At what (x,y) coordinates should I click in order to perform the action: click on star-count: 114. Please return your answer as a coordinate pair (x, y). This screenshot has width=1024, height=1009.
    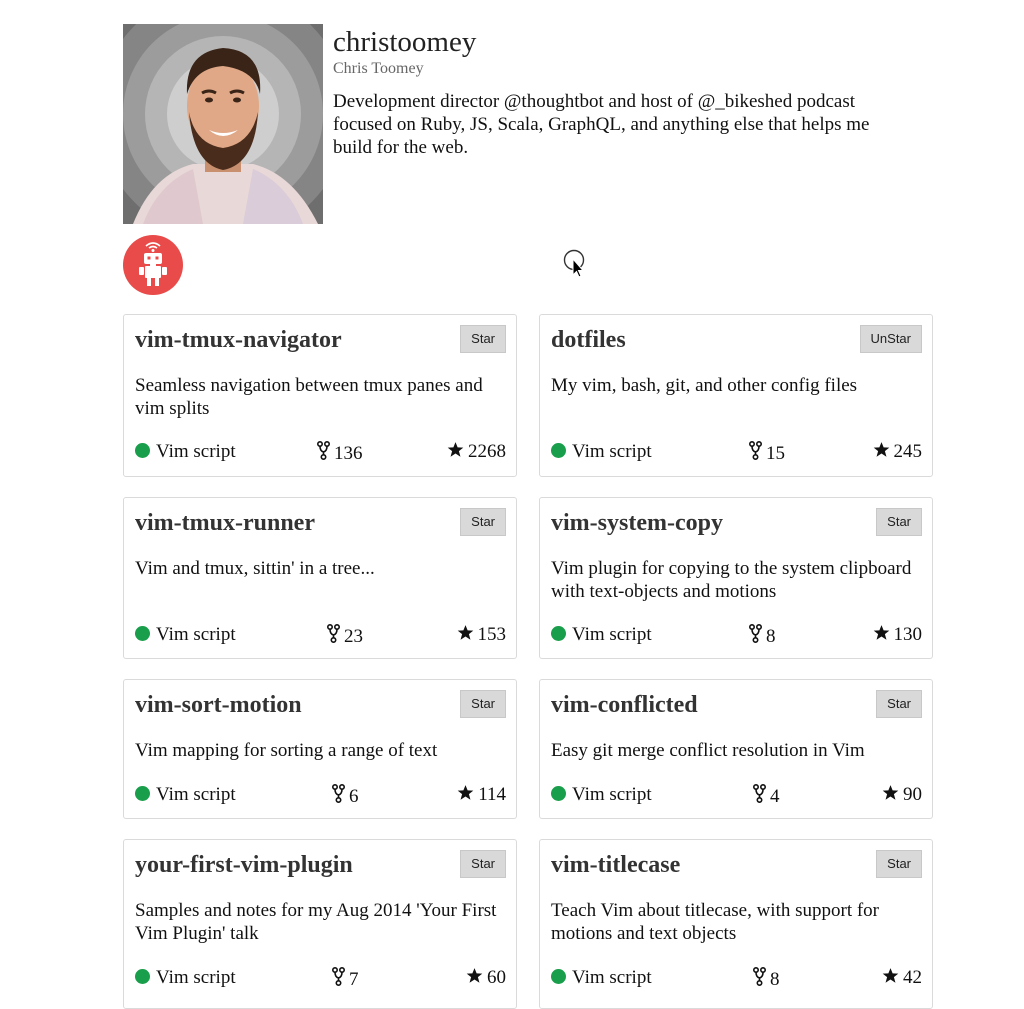
    Looking at the image, I should click on (481, 795).